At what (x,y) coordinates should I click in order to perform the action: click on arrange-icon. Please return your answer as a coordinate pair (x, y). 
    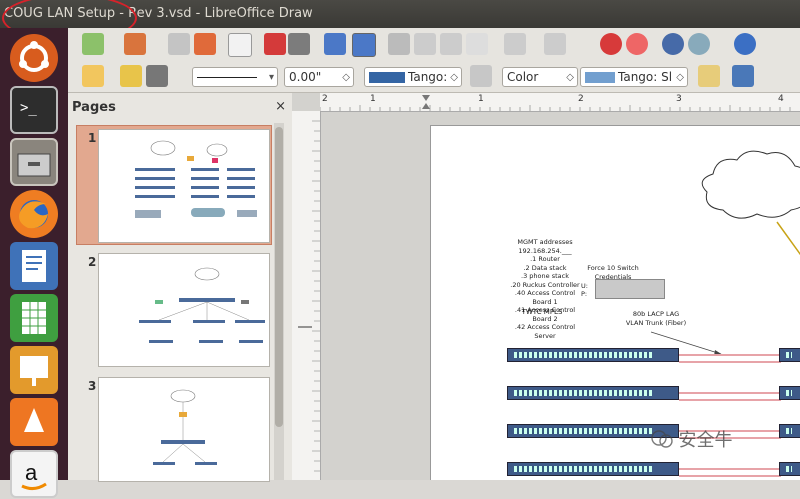
    Looking at the image, I should click on (743, 76).